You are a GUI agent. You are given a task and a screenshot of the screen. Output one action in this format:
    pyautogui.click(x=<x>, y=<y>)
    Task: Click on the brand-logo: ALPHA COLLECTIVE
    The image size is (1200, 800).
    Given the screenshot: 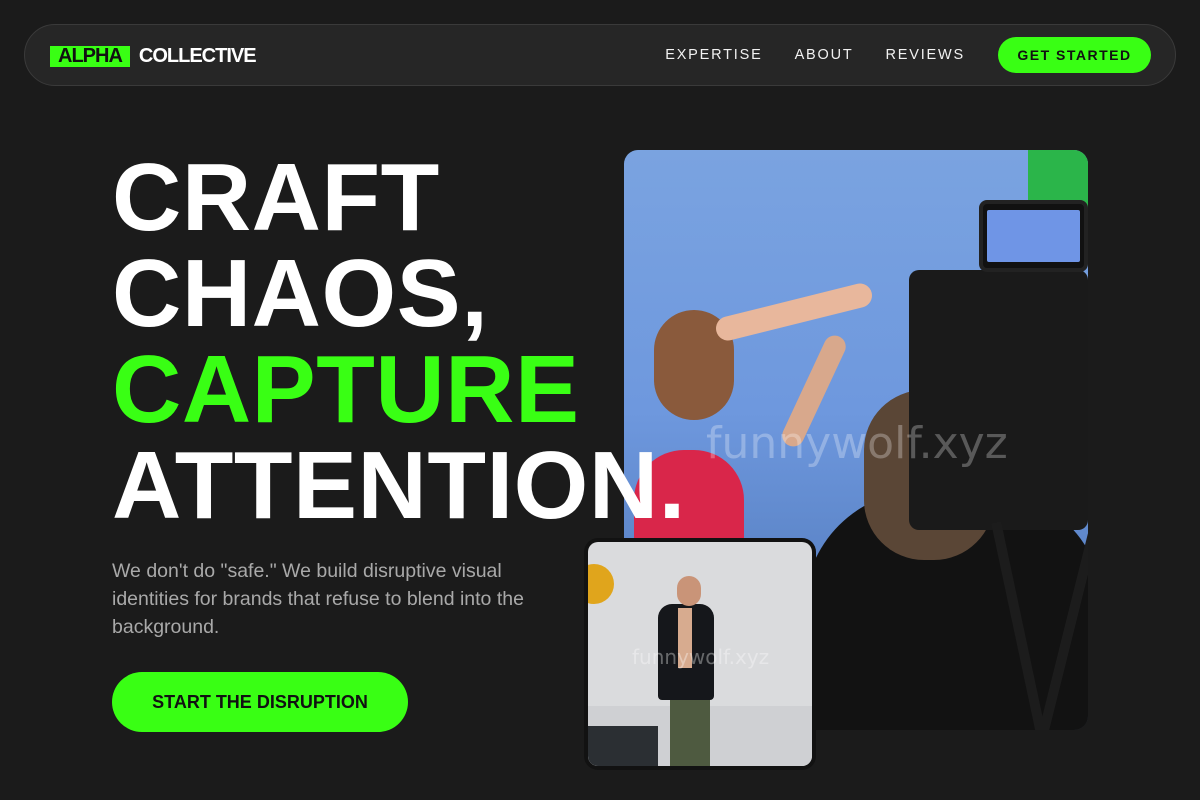 What is the action you would take?
    pyautogui.click(x=153, y=56)
    